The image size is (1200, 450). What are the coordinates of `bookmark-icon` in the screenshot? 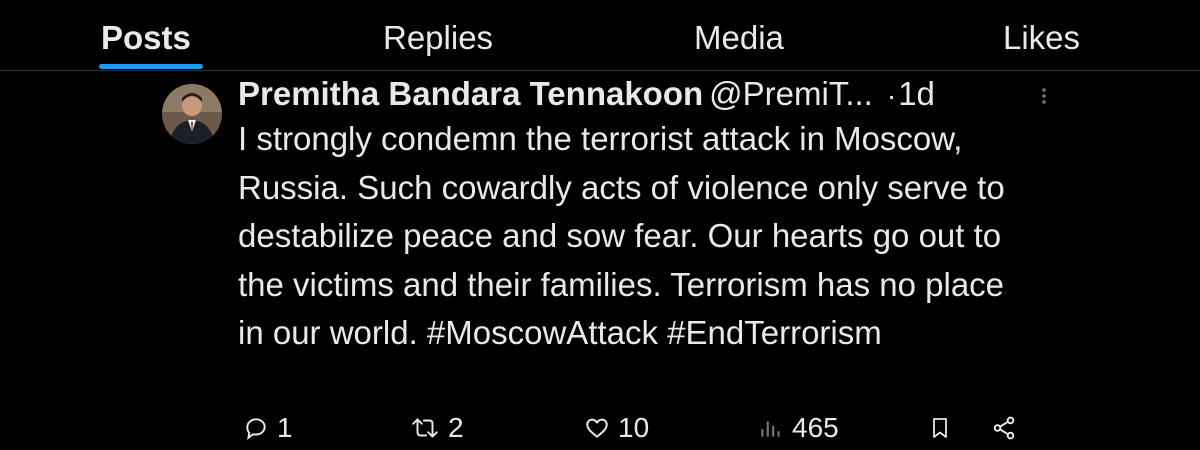 It's located at (940, 428).